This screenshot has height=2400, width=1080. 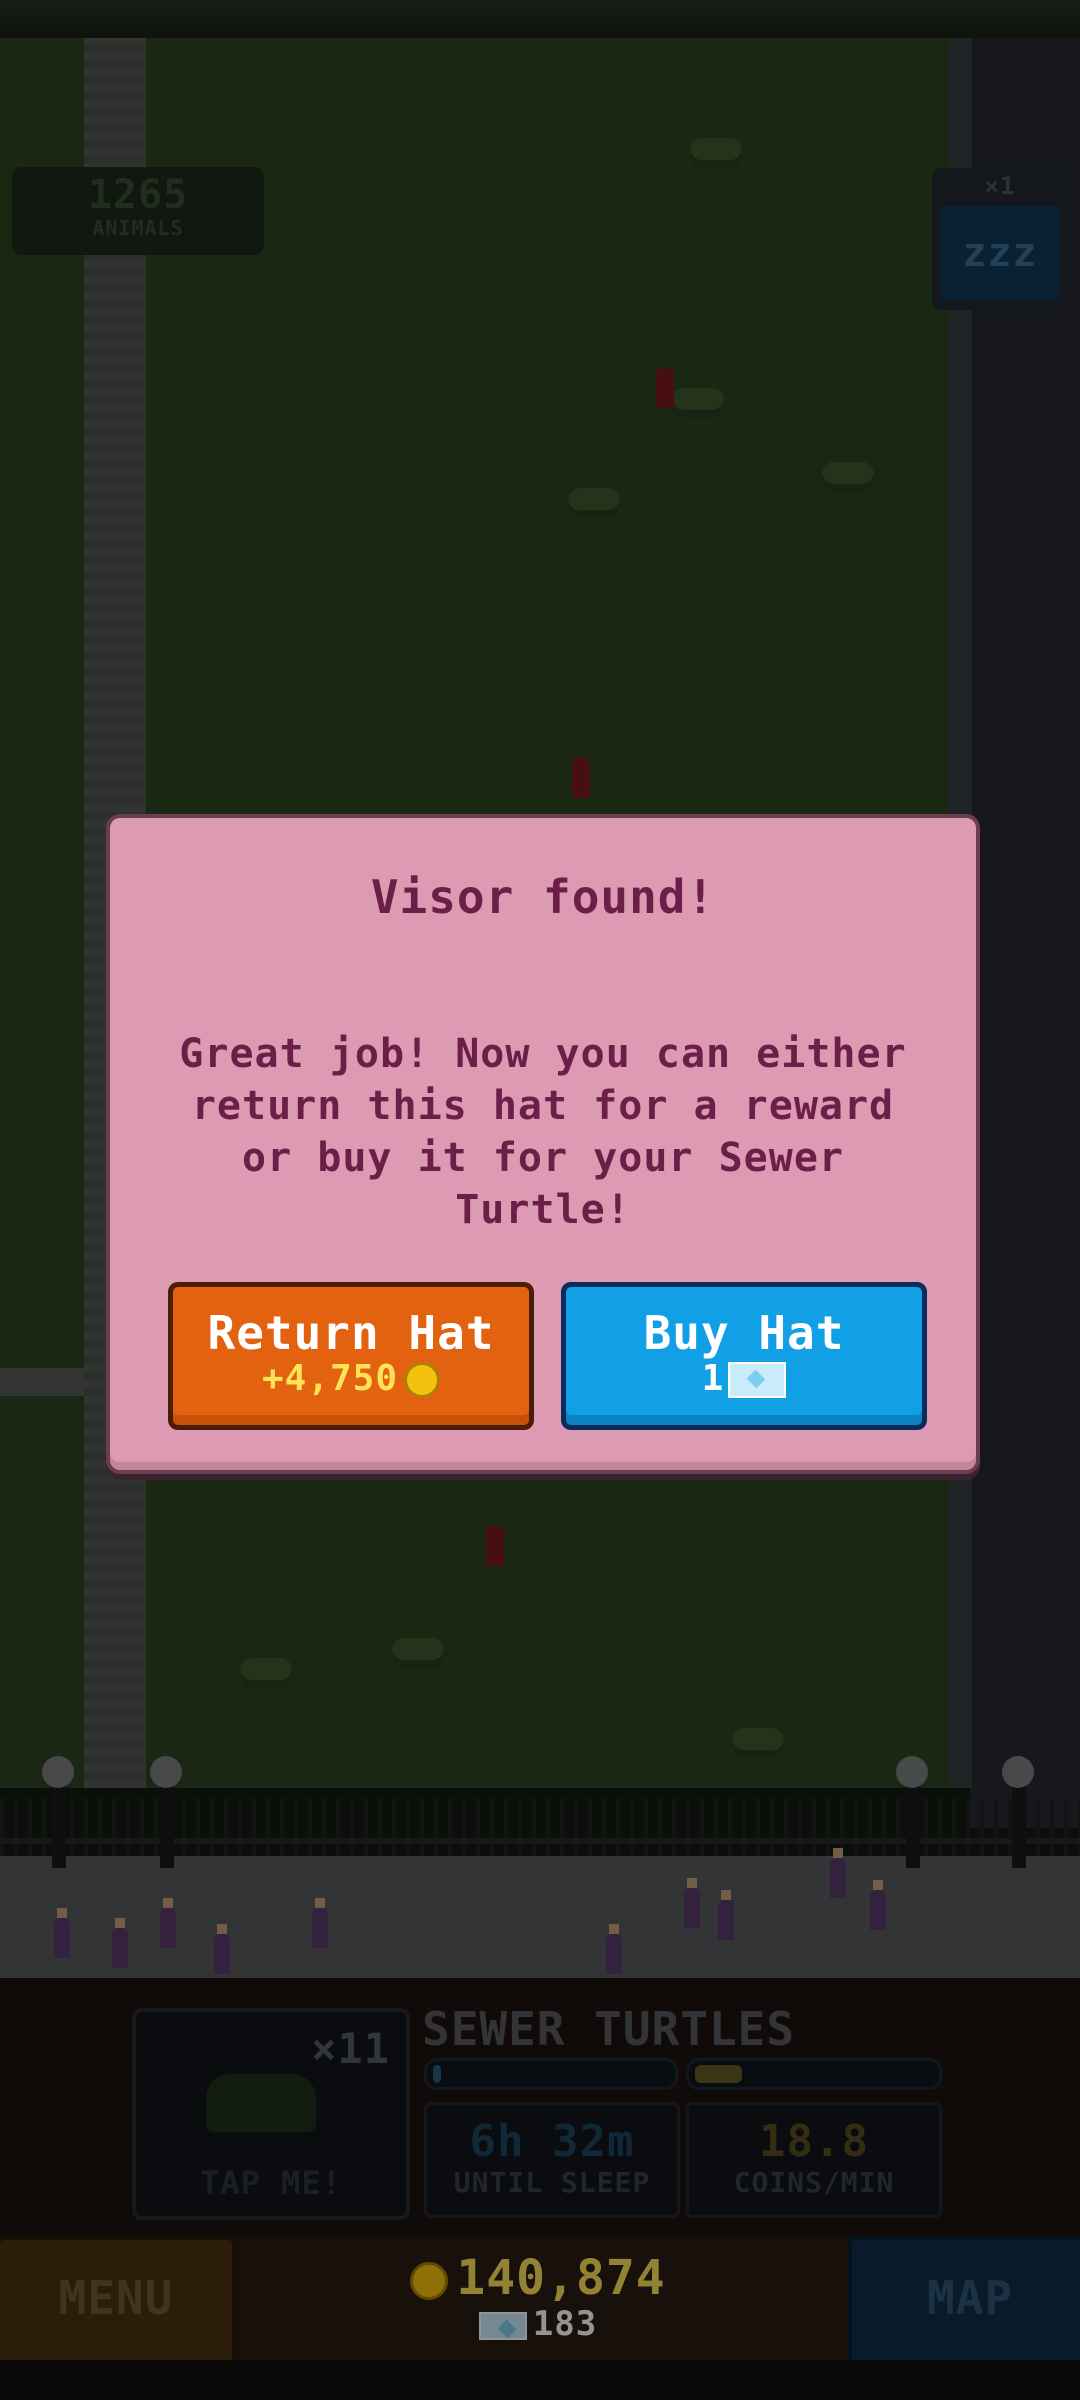 What do you see at coordinates (744, 1333) in the screenshot?
I see `buy-hat-label: Buy Hat` at bounding box center [744, 1333].